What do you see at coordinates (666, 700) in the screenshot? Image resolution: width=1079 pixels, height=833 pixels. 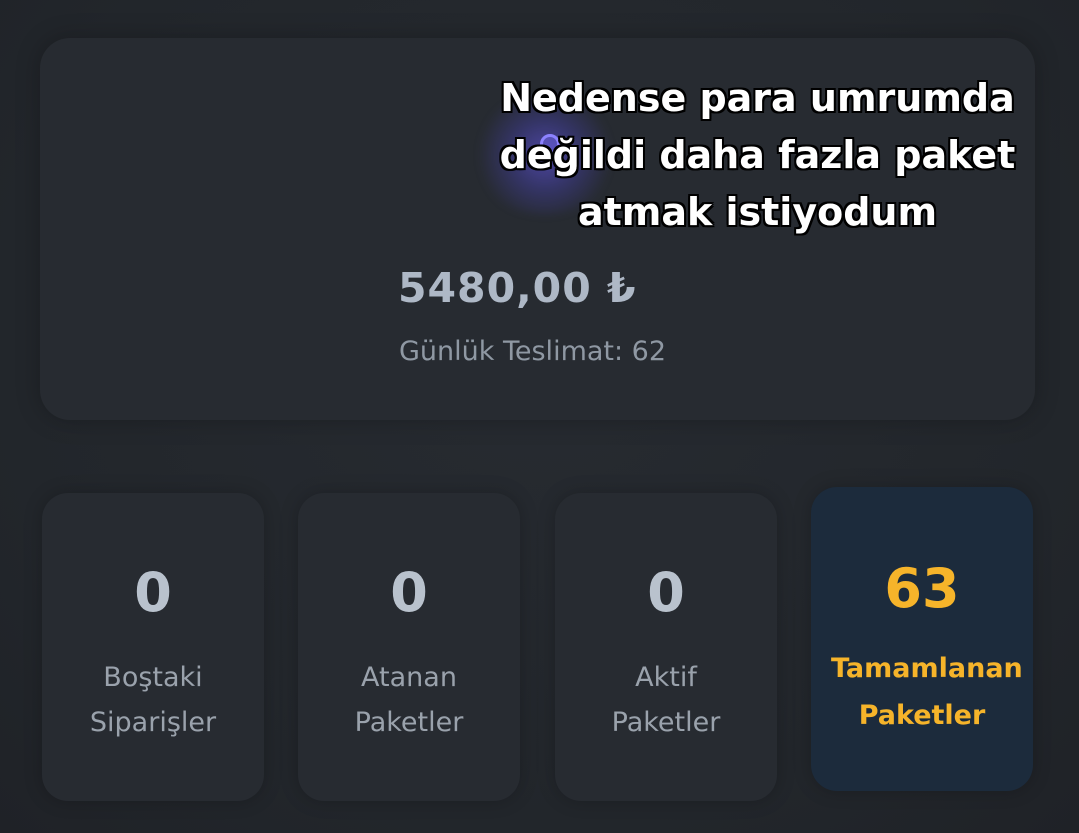 I see `stat-label: Aktif Paketler` at bounding box center [666, 700].